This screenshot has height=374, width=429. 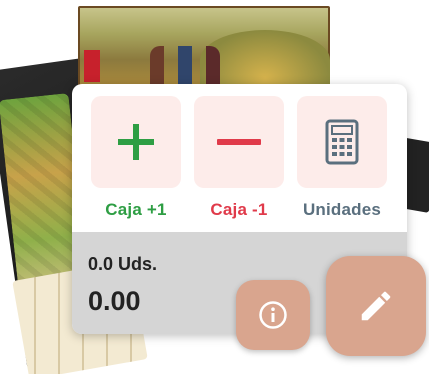 What do you see at coordinates (114, 301) in the screenshot?
I see `total-value: 0.00` at bounding box center [114, 301].